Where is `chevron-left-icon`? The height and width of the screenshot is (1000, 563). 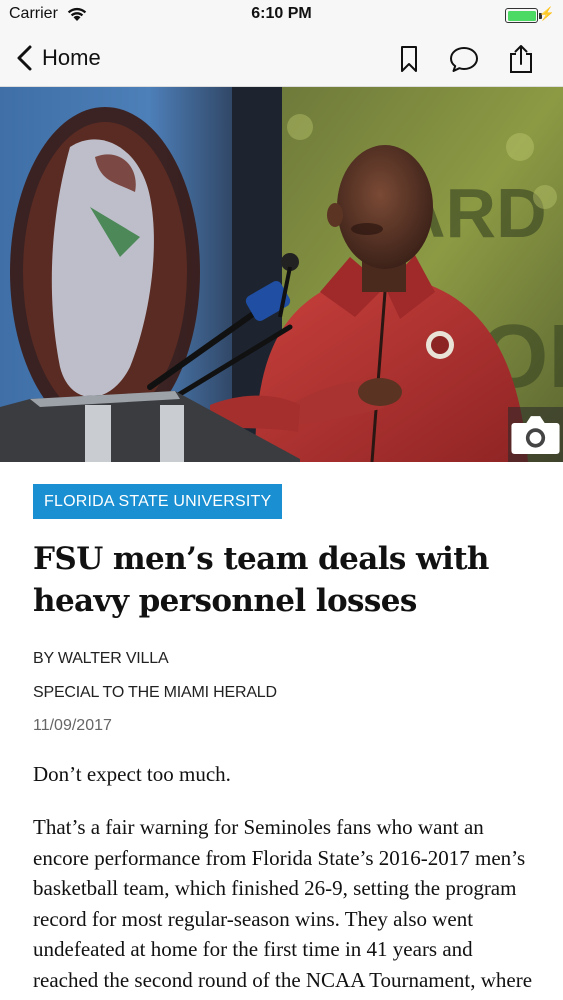
chevron-left-icon is located at coordinates (24, 58).